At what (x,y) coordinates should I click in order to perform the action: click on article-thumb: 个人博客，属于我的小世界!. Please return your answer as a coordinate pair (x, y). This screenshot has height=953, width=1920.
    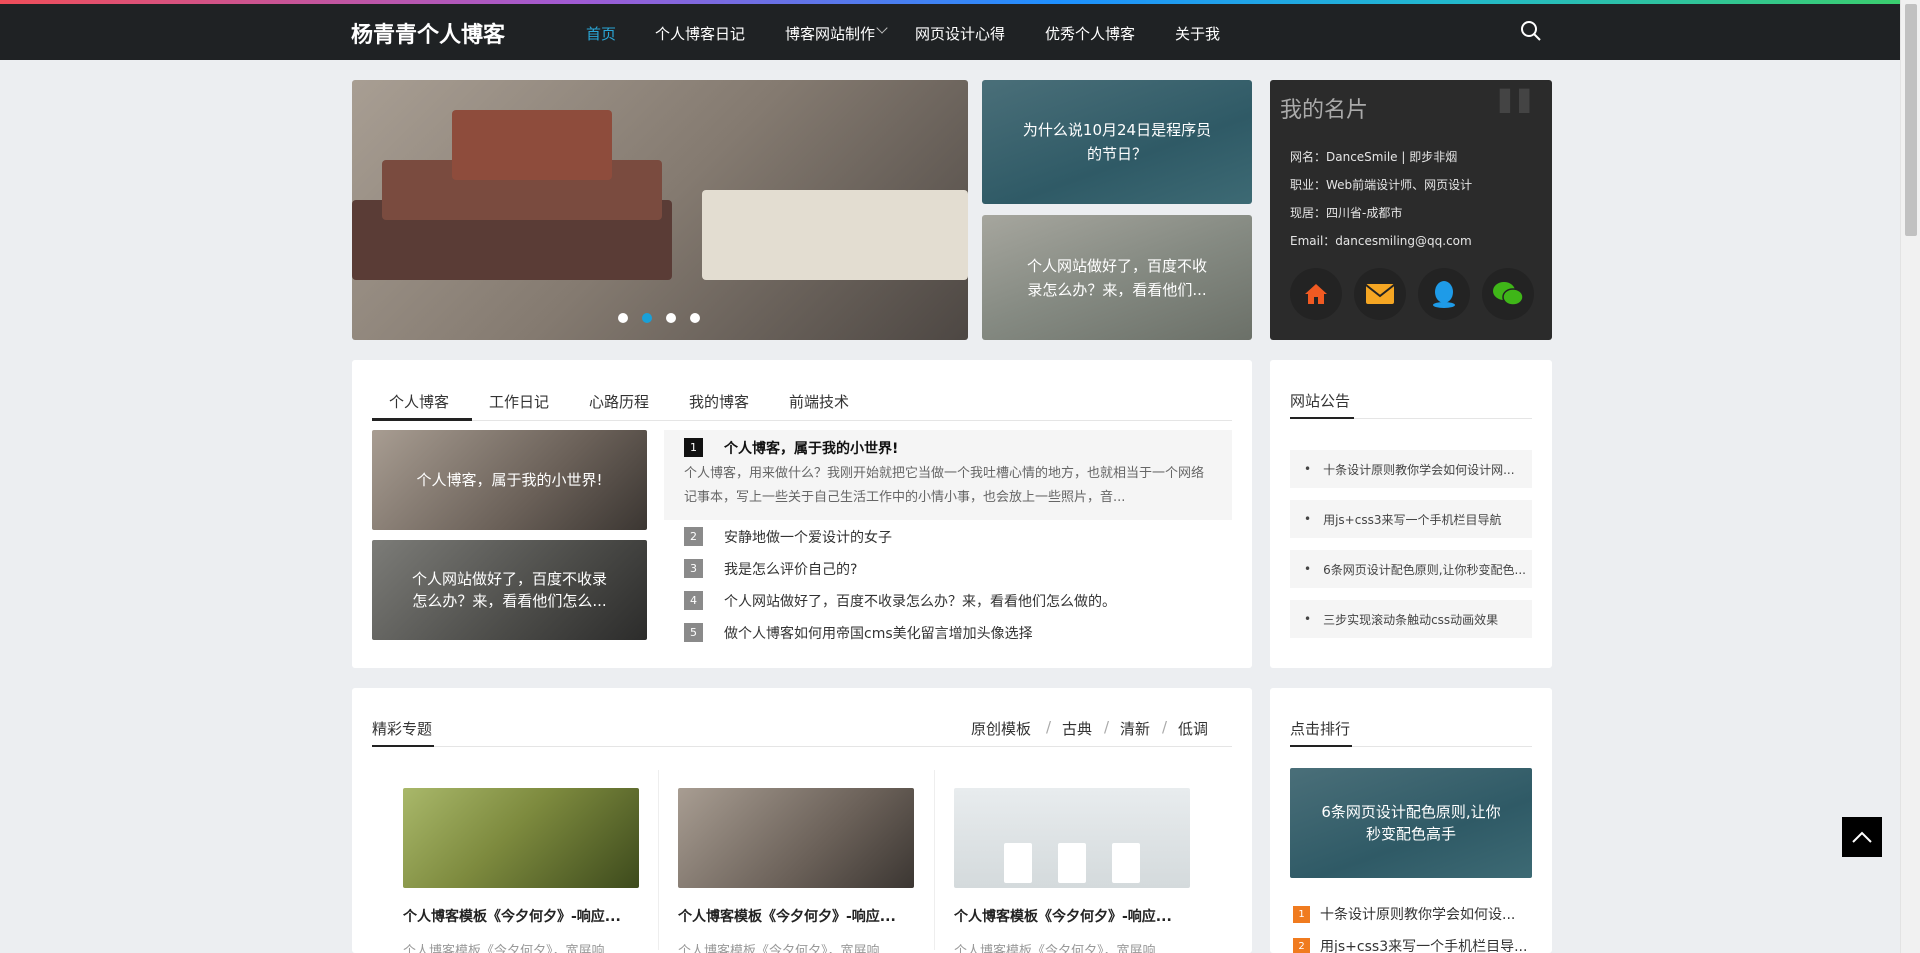
    Looking at the image, I should click on (509, 480).